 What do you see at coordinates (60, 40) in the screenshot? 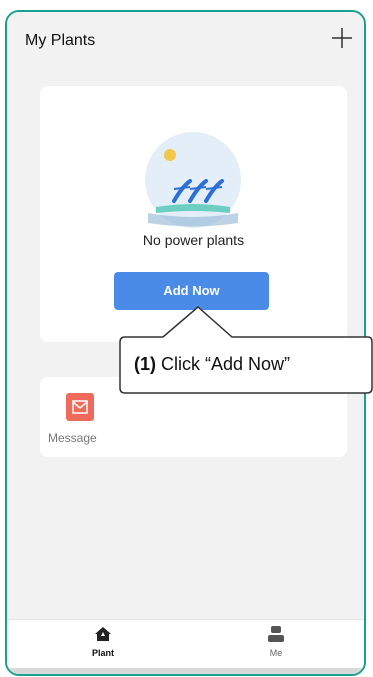
I see `page-title: My Plants` at bounding box center [60, 40].